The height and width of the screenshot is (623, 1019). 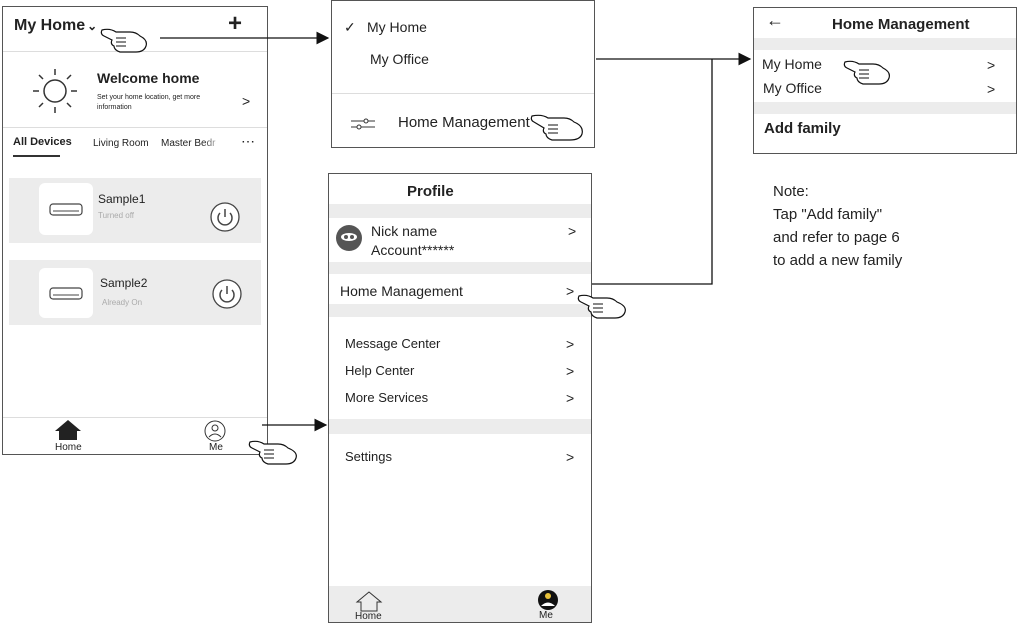 What do you see at coordinates (652, 172) in the screenshot?
I see `connector-profile-to-management` at bounding box center [652, 172].